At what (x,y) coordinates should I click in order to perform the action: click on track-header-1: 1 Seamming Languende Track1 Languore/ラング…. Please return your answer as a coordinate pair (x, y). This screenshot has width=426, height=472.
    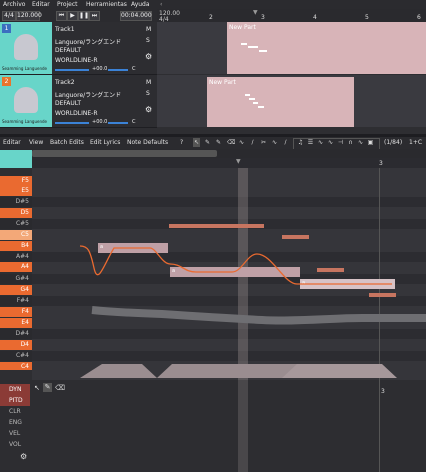
    Looking at the image, I should click on (78, 48).